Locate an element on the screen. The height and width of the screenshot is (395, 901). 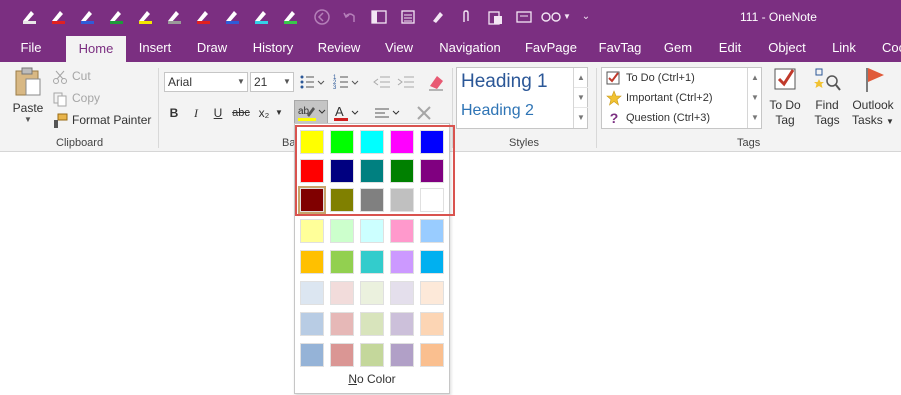
tab-review: Review is located at coordinates (339, 48).